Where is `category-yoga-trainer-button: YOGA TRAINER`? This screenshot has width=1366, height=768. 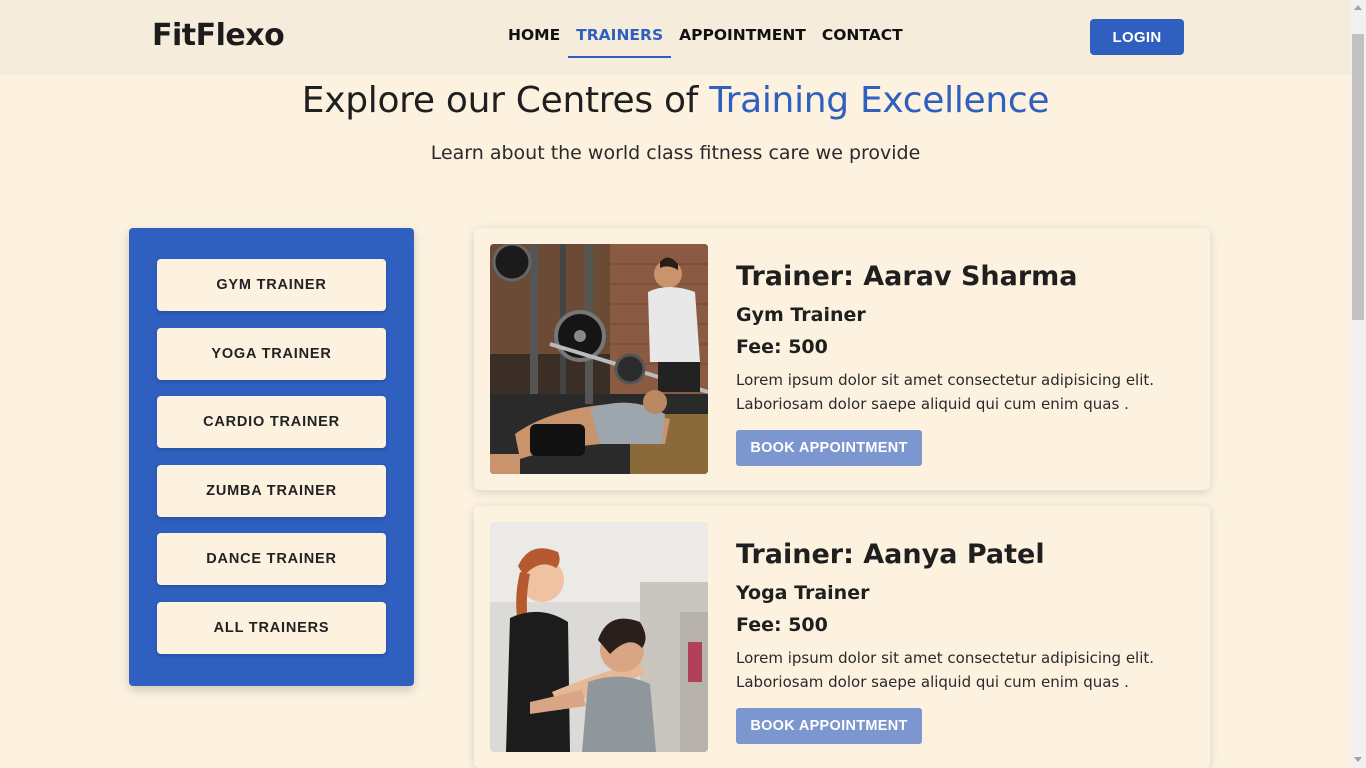
category-yoga-trainer-button: YOGA TRAINER is located at coordinates (271, 354).